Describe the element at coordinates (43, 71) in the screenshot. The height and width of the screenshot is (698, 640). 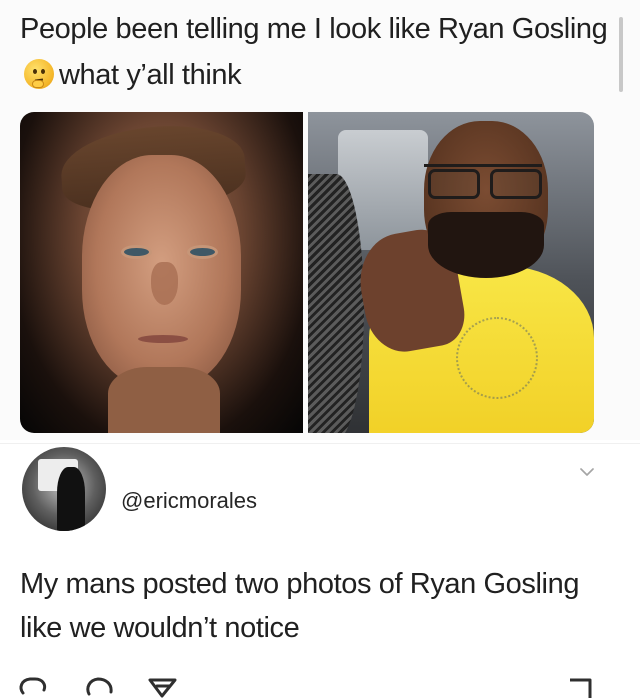
I see `emoji-right-eye` at that location.